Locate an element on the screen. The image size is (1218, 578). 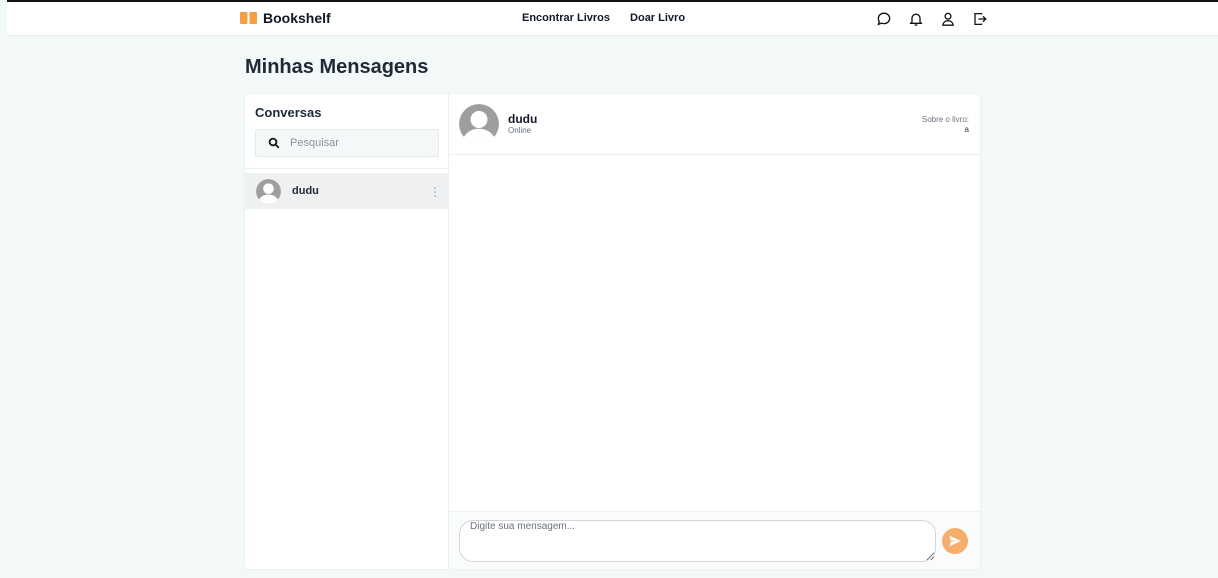
book-label: Sobre o livro: is located at coordinates (945, 119).